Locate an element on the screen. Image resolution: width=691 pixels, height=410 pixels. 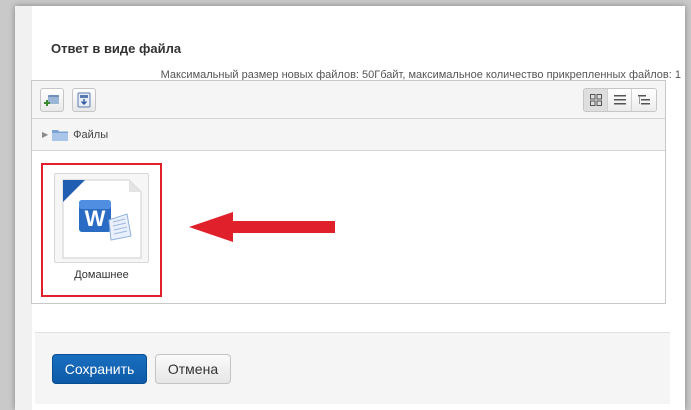
list-view-button is located at coordinates (620, 100).